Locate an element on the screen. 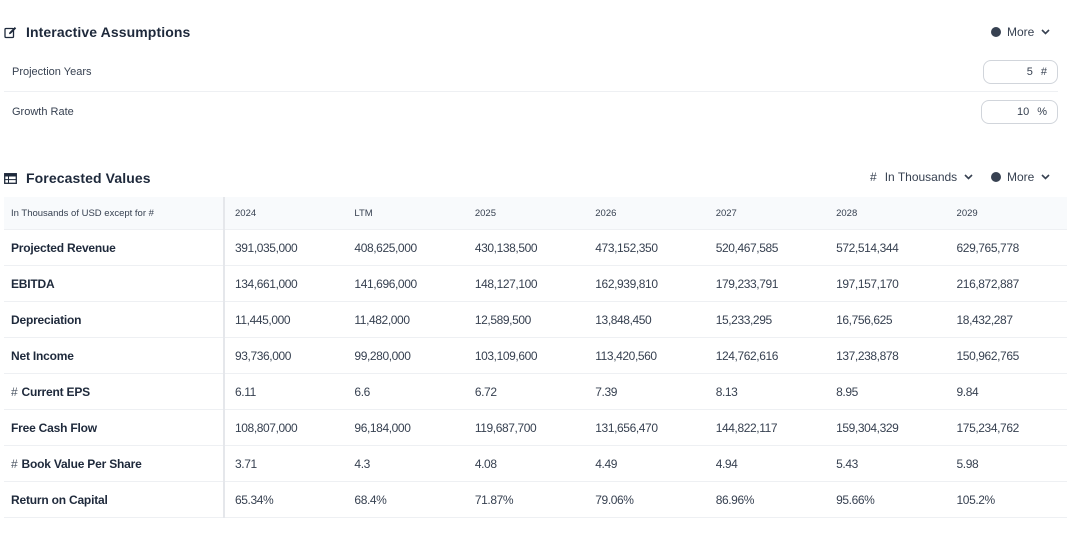  table-cell: 93,736,000 is located at coordinates (284, 355).